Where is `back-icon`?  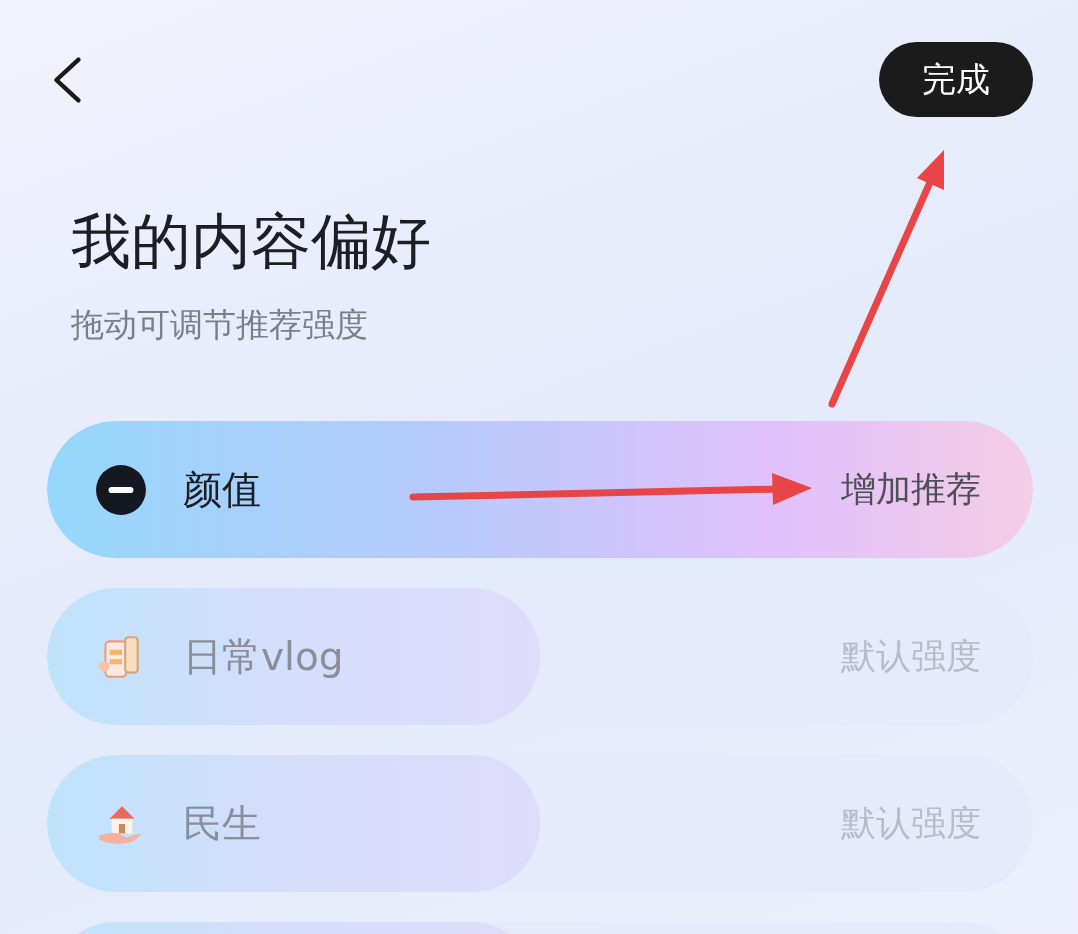
back-icon is located at coordinates (67, 79).